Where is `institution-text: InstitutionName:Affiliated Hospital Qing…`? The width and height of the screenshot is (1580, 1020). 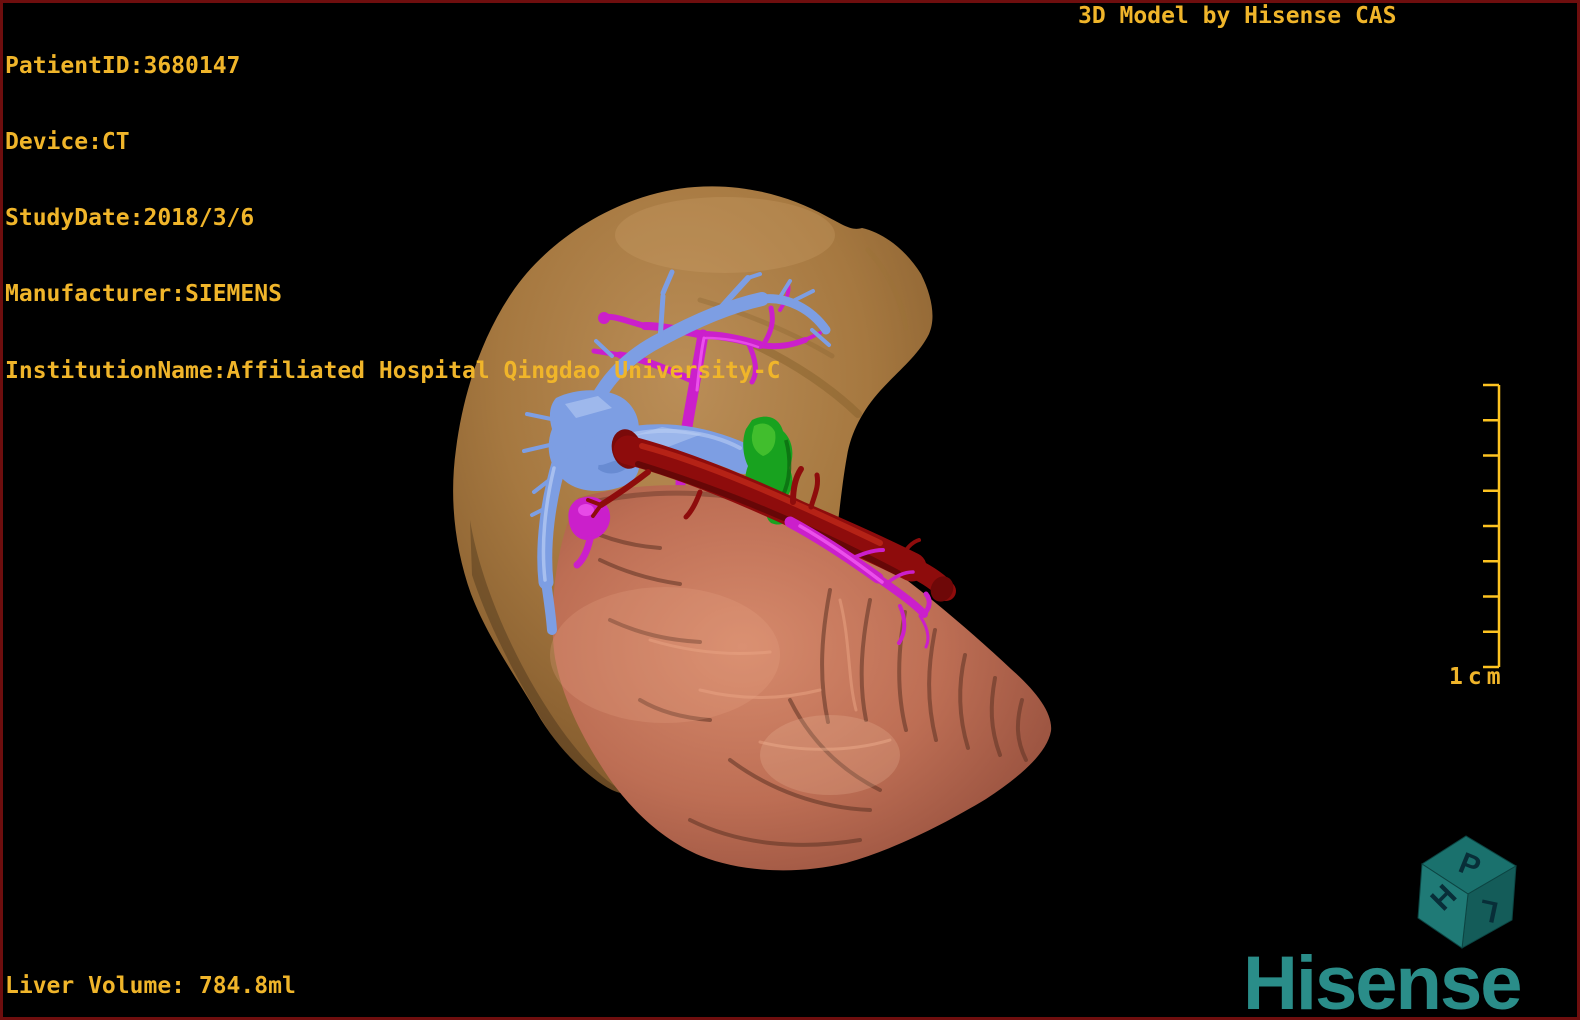 institution-text: InstitutionName:Affiliated Hospital Qing… is located at coordinates (393, 370).